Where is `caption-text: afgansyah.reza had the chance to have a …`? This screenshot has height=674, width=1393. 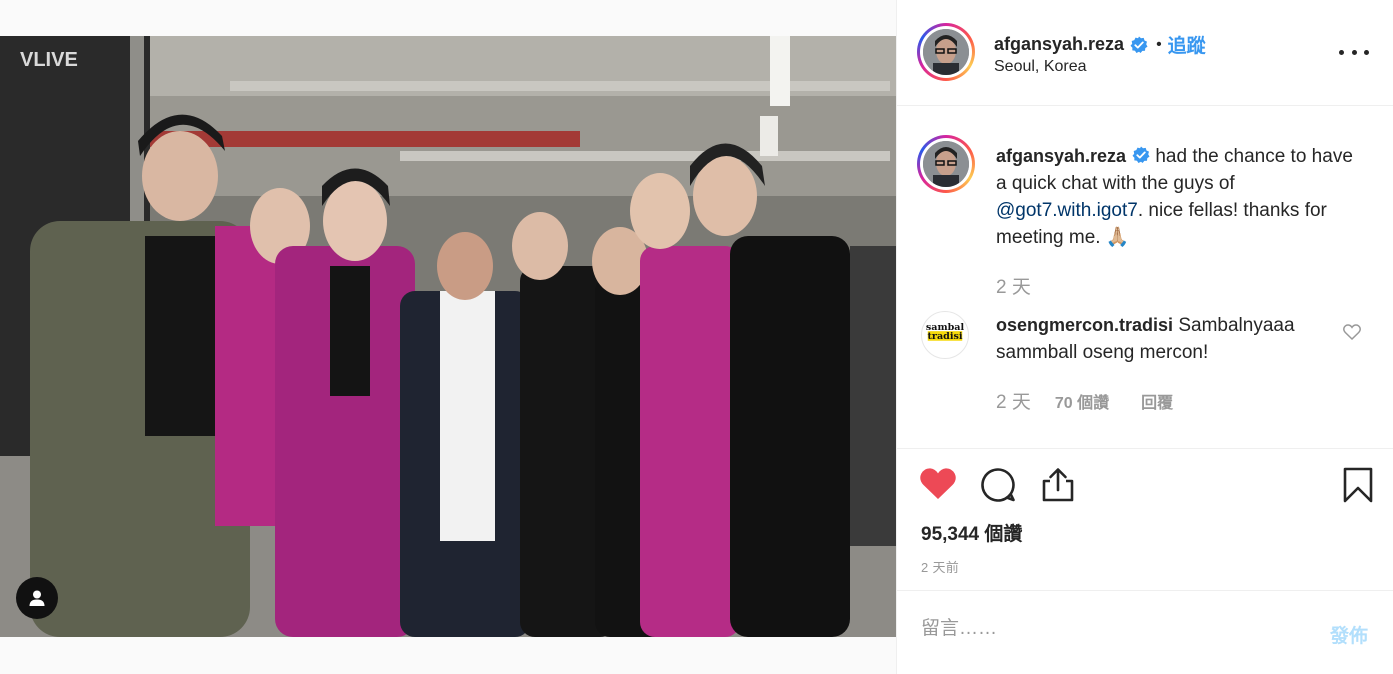
caption-text: afgansyah.reza had the chance to have a … is located at coordinates (1176, 197).